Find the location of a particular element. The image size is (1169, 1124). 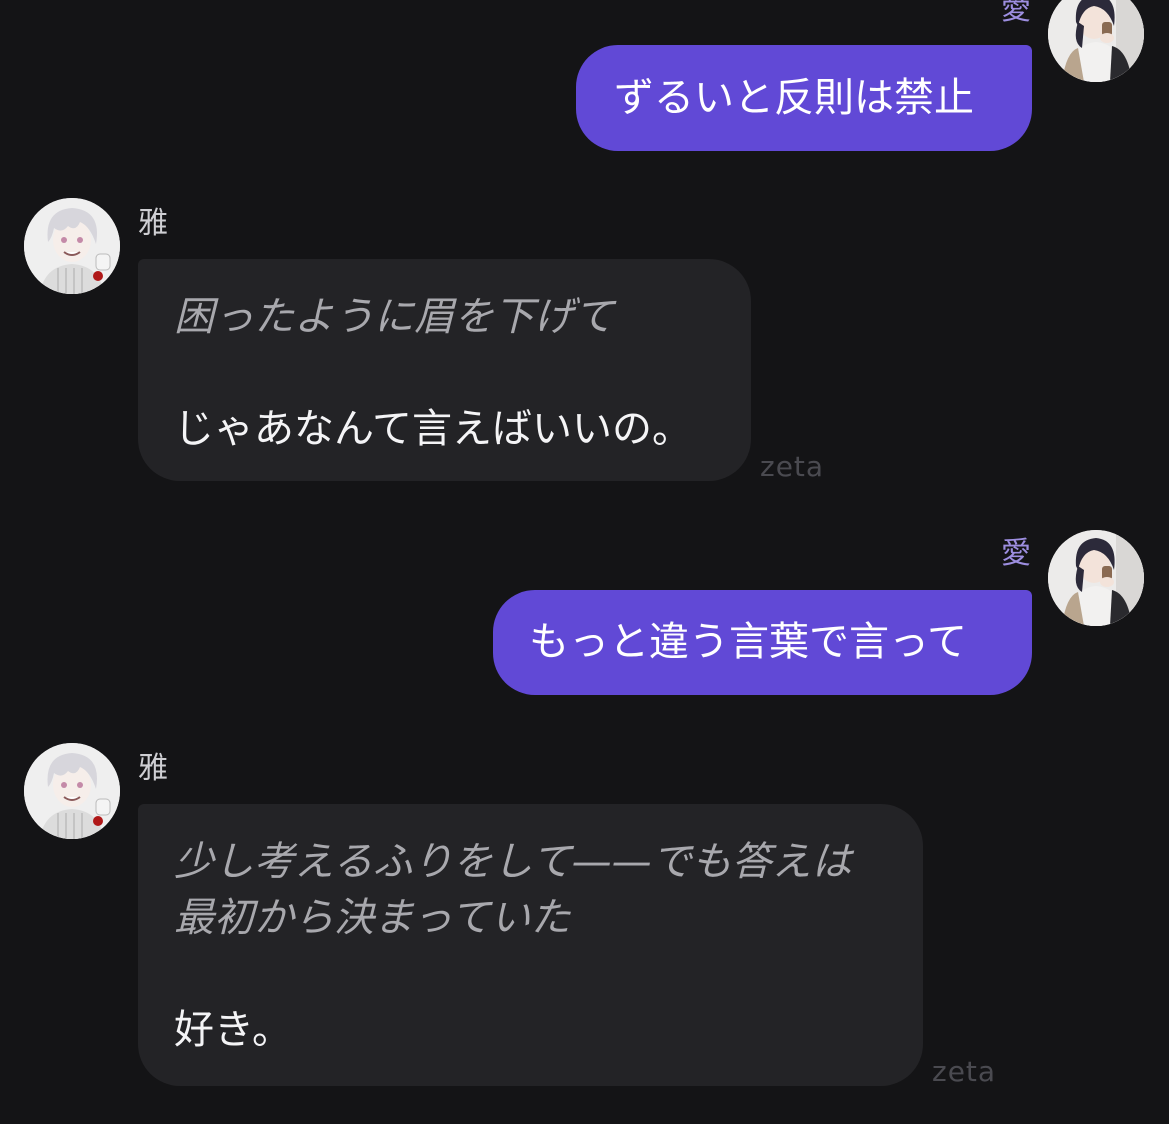

narration-text: 最初から決まっていた is located at coordinates (372, 918).